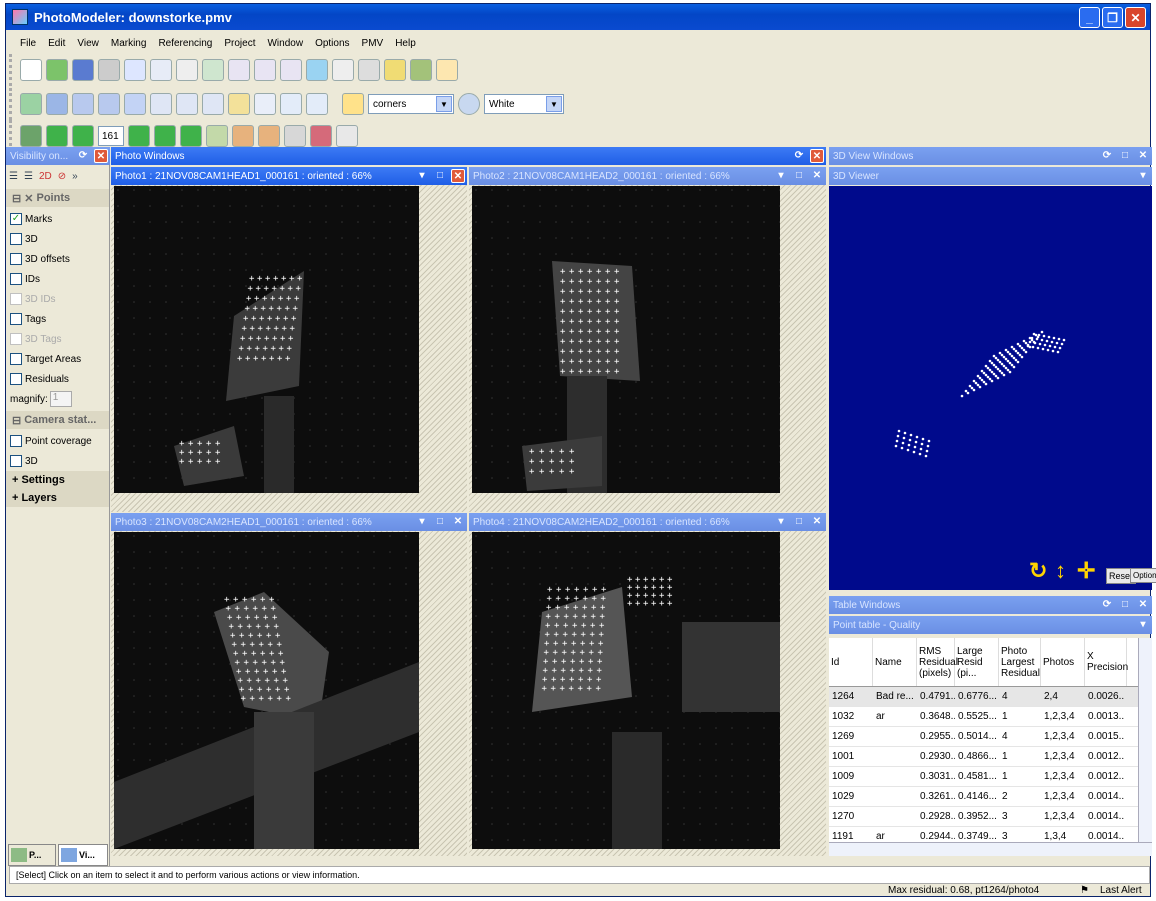 This screenshot has height=901, width=1156. What do you see at coordinates (524, 104) in the screenshot?
I see `color-select: White ▼` at bounding box center [524, 104].